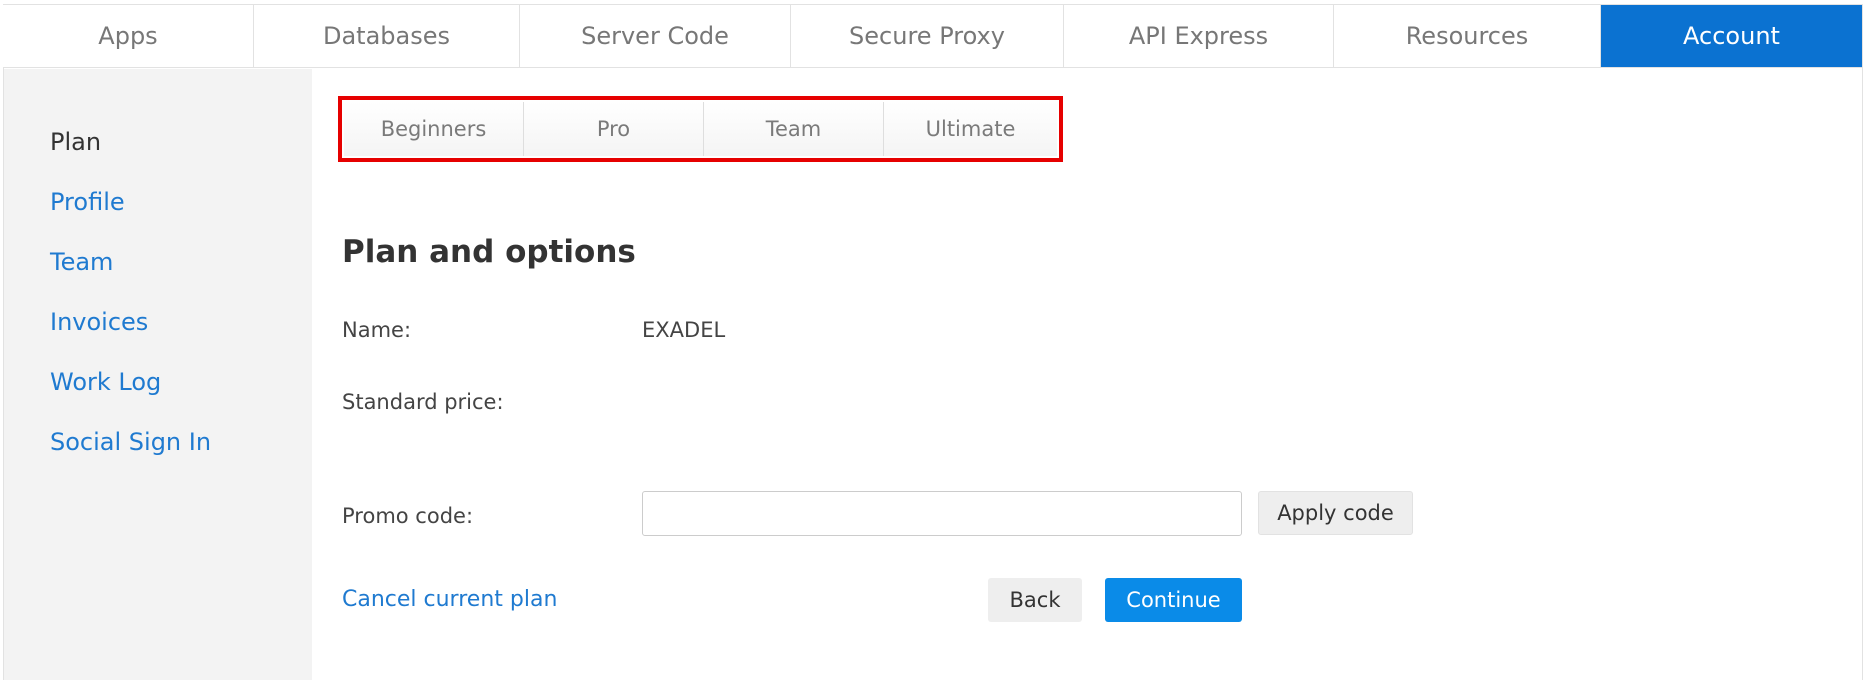 Image resolution: width=1869 pixels, height=680 pixels. I want to click on name-label: Name:, so click(377, 330).